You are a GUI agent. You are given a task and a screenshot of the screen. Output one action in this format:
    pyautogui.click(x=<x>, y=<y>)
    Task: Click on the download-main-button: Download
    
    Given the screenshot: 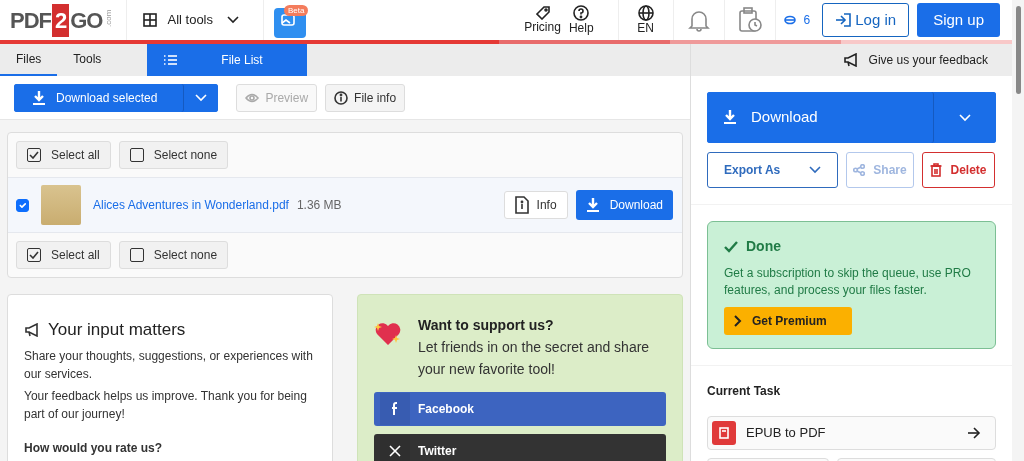 What is the action you would take?
    pyautogui.click(x=820, y=117)
    